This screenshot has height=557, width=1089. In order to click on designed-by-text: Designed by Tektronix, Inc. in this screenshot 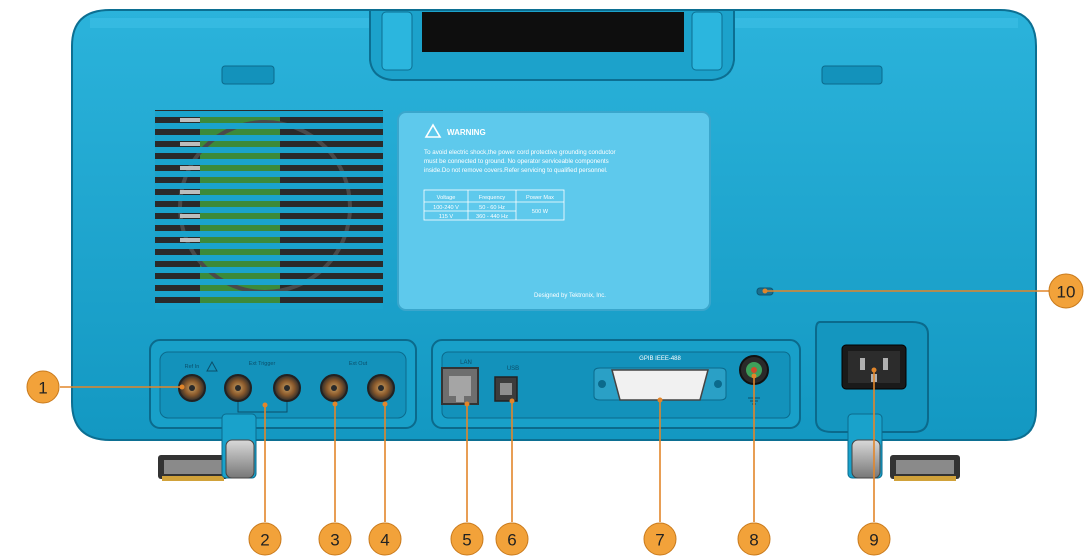, I will do `click(570, 296)`.